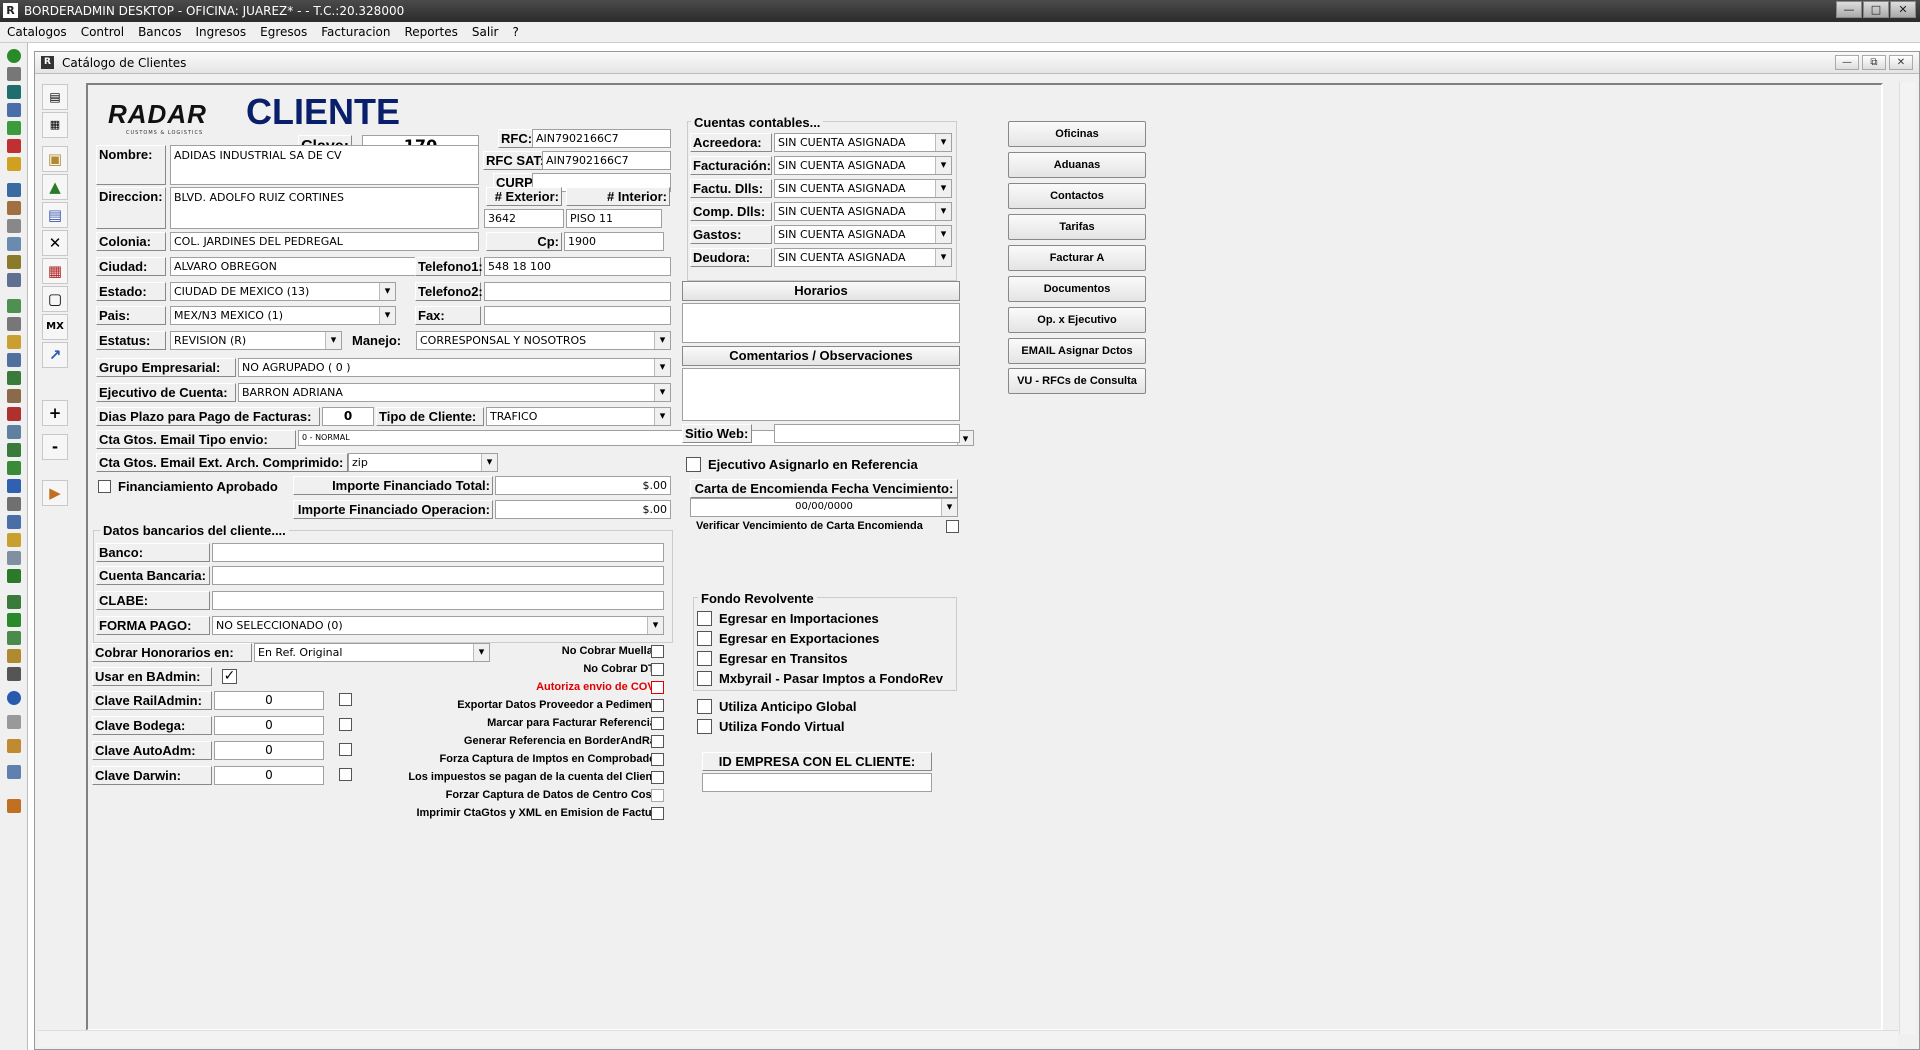 This screenshot has height=1050, width=1920. What do you see at coordinates (14, 164) in the screenshot?
I see `calculator-icon` at bounding box center [14, 164].